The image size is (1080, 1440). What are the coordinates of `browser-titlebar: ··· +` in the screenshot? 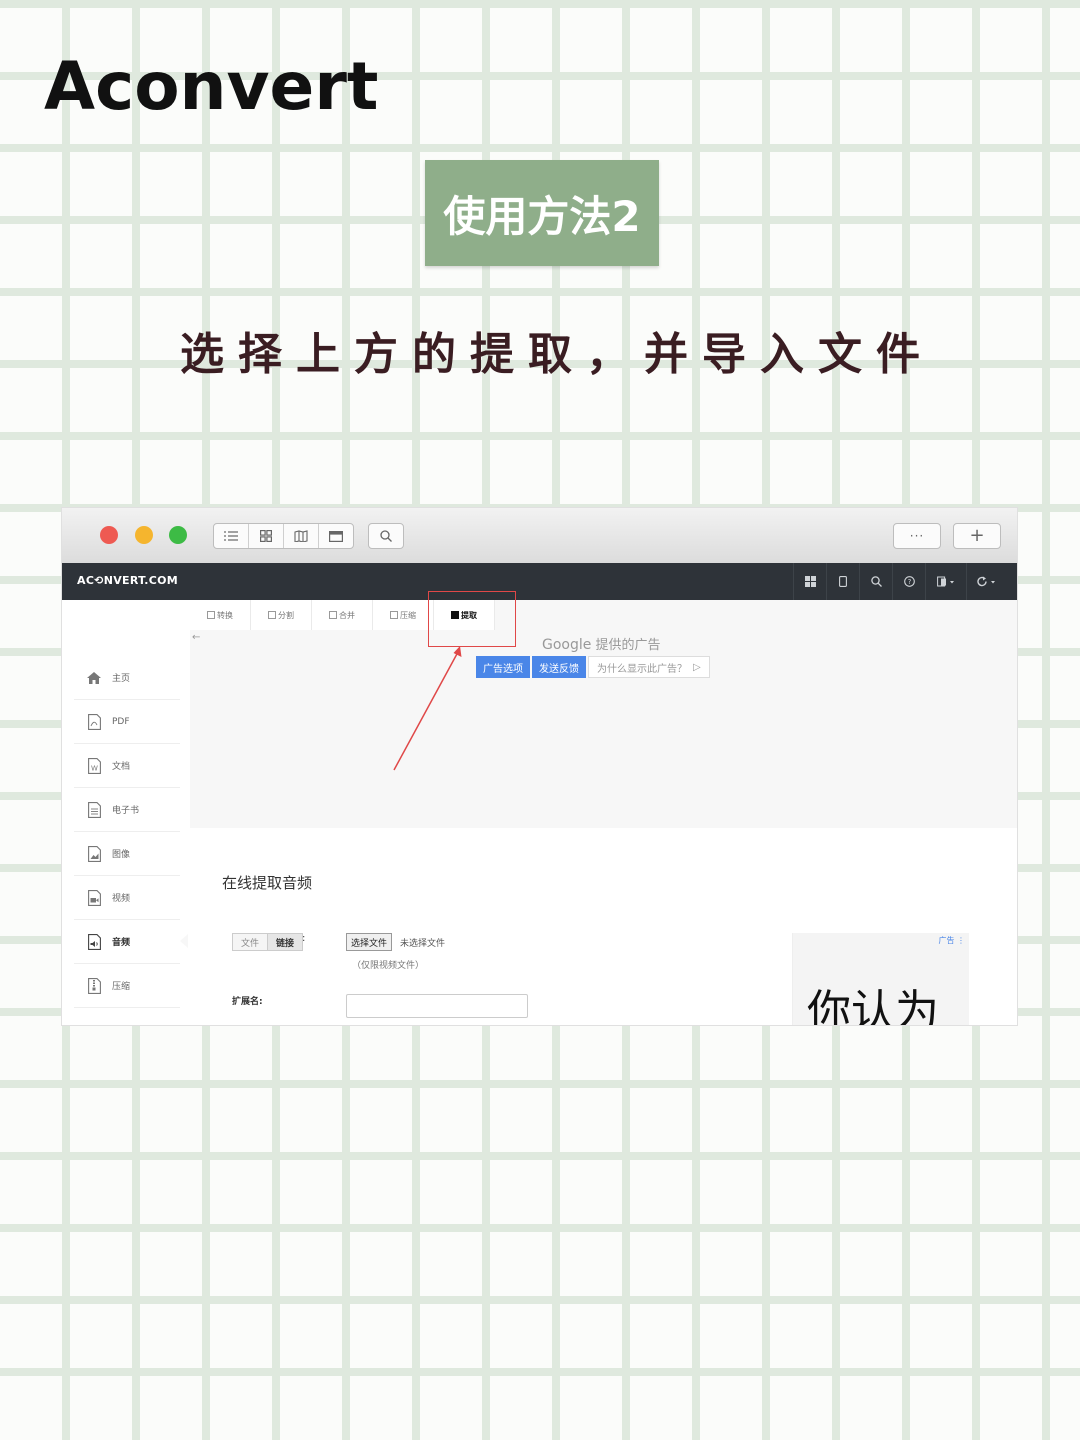 It's located at (539, 536).